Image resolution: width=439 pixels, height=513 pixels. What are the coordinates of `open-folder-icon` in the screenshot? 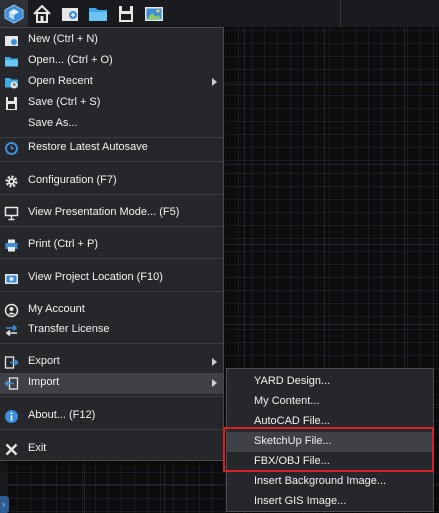 It's located at (11, 62).